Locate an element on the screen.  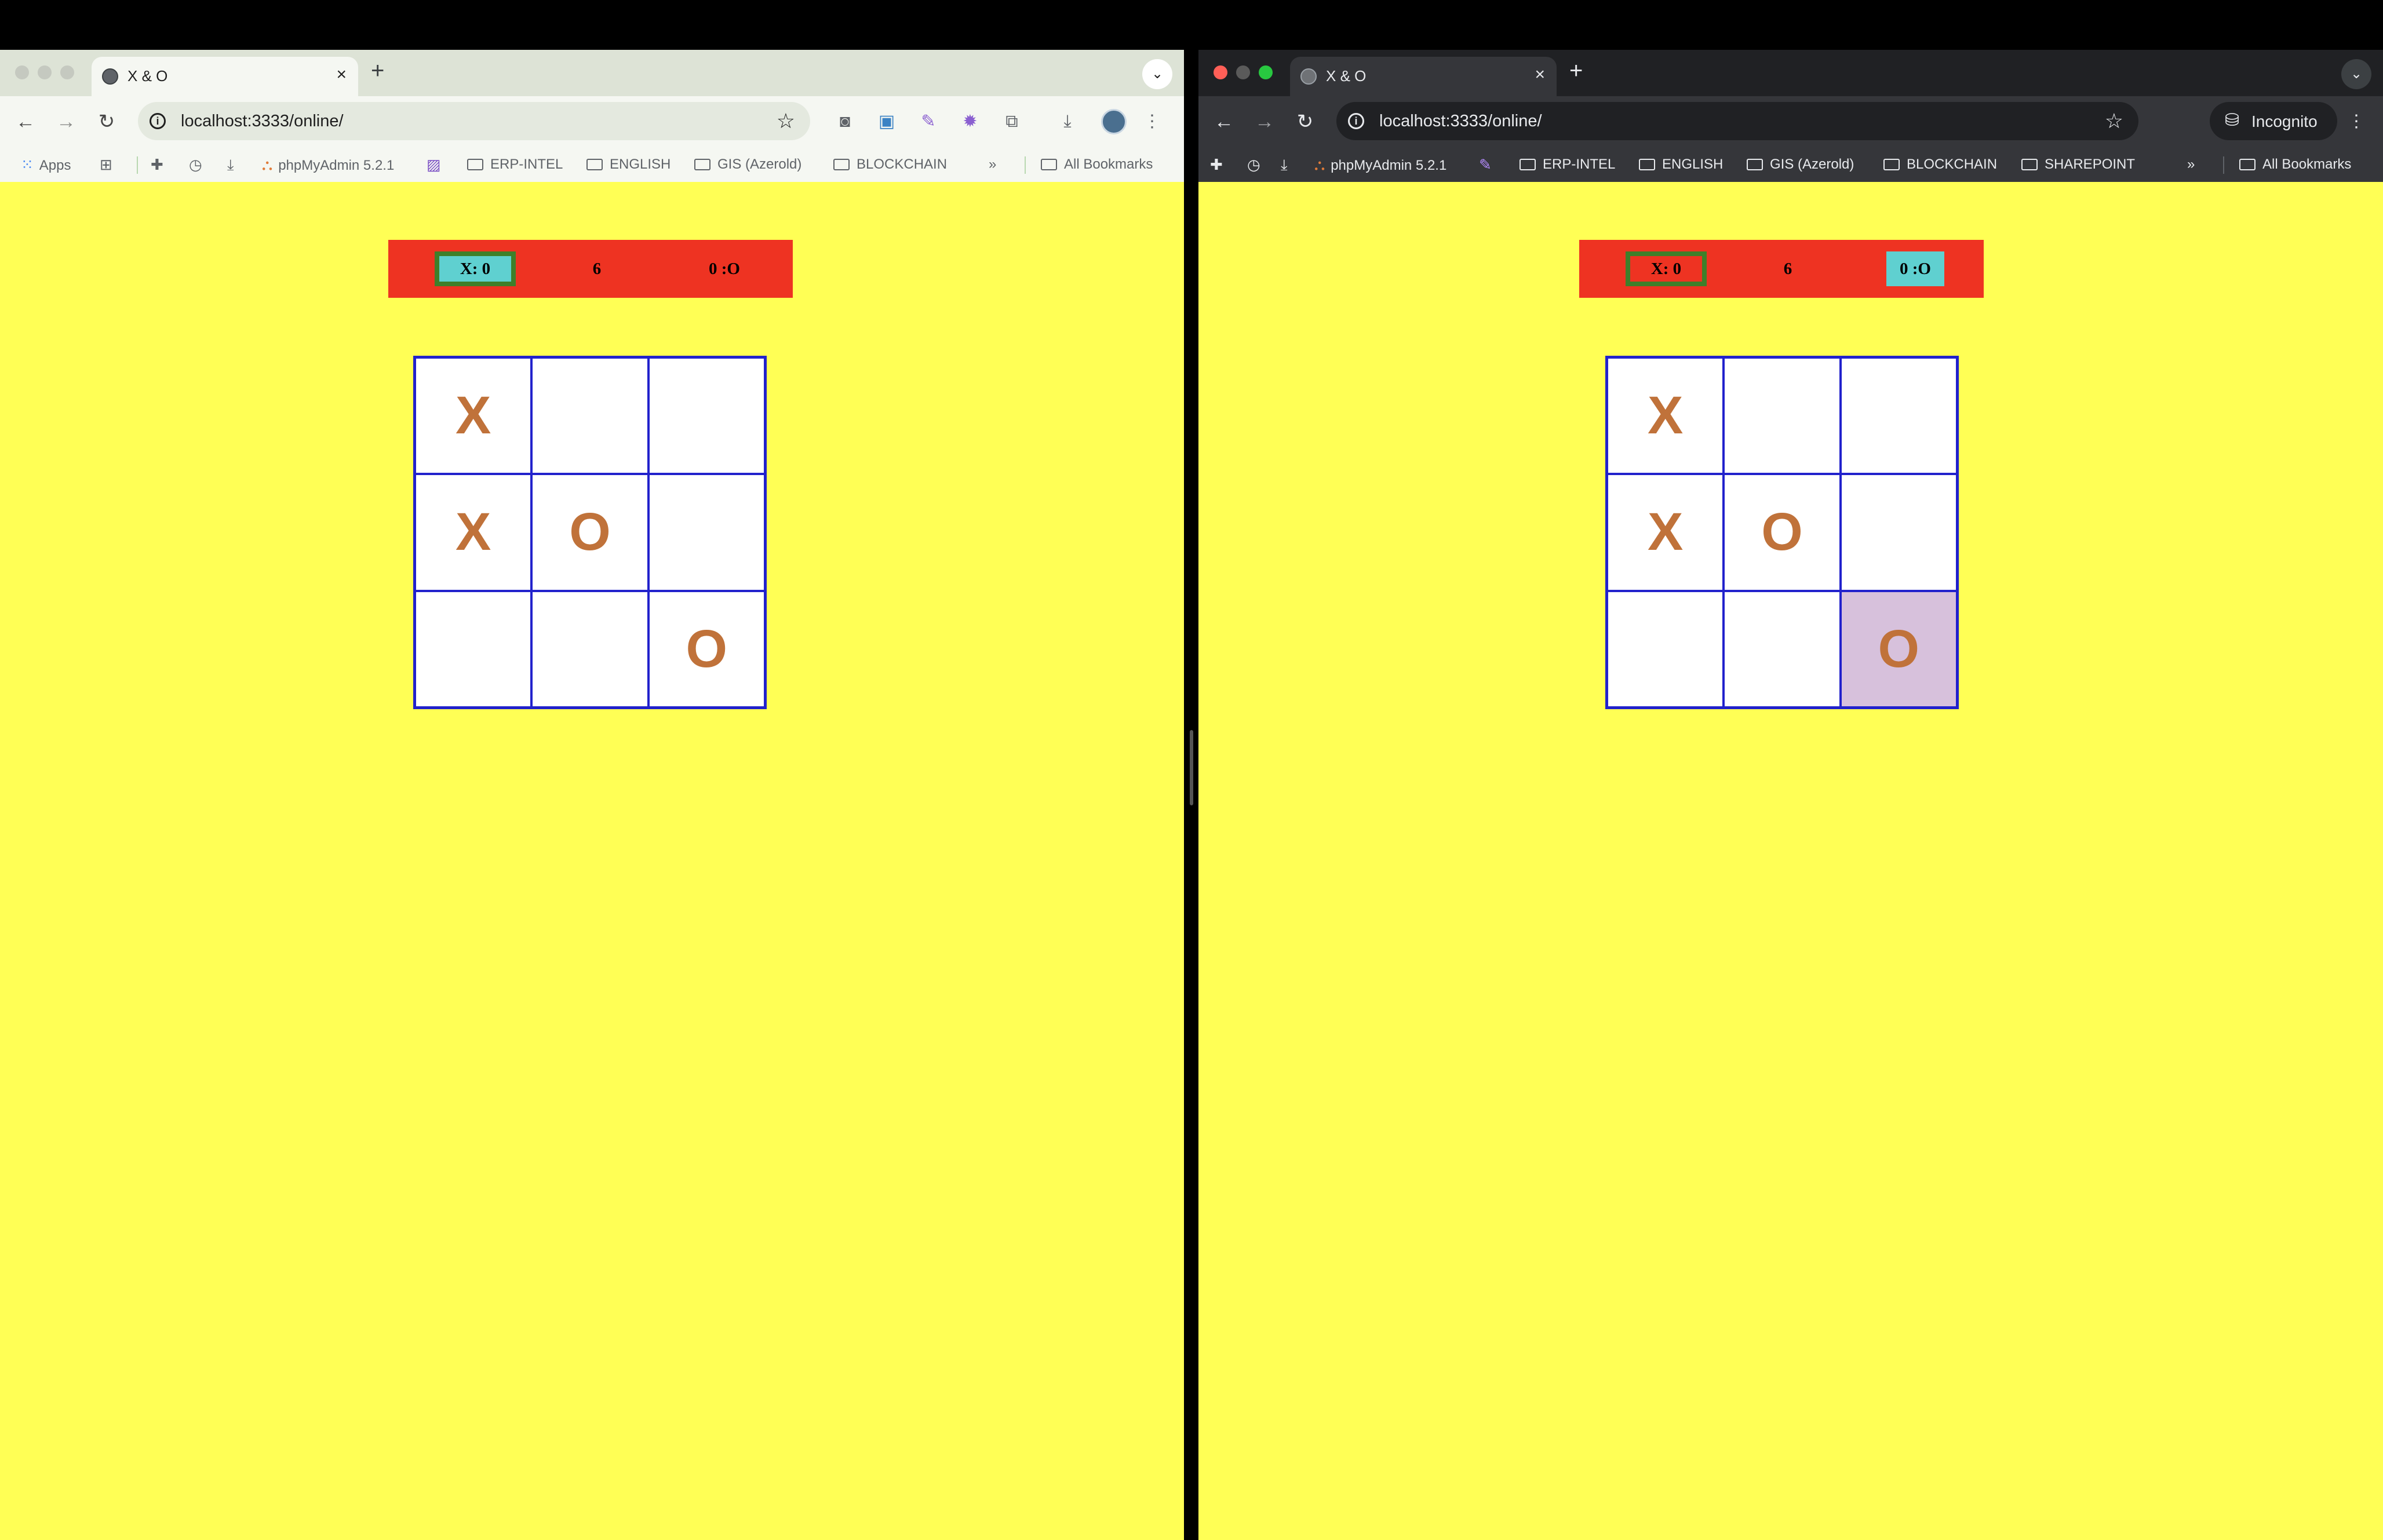
gear-icon: ✹ is located at coordinates (970, 121).